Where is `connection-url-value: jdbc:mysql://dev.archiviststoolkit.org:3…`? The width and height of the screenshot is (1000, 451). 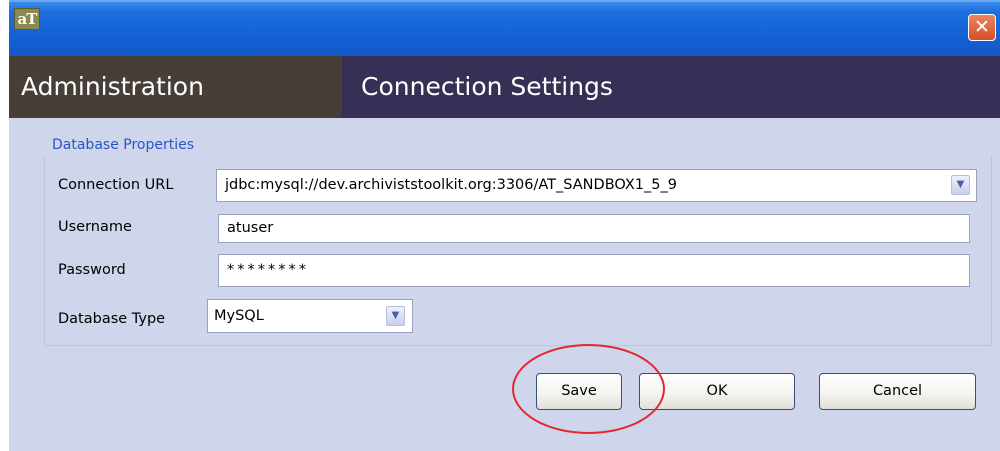 connection-url-value: jdbc:mysql://dev.archiviststoolkit.org:3… is located at coordinates (451, 185).